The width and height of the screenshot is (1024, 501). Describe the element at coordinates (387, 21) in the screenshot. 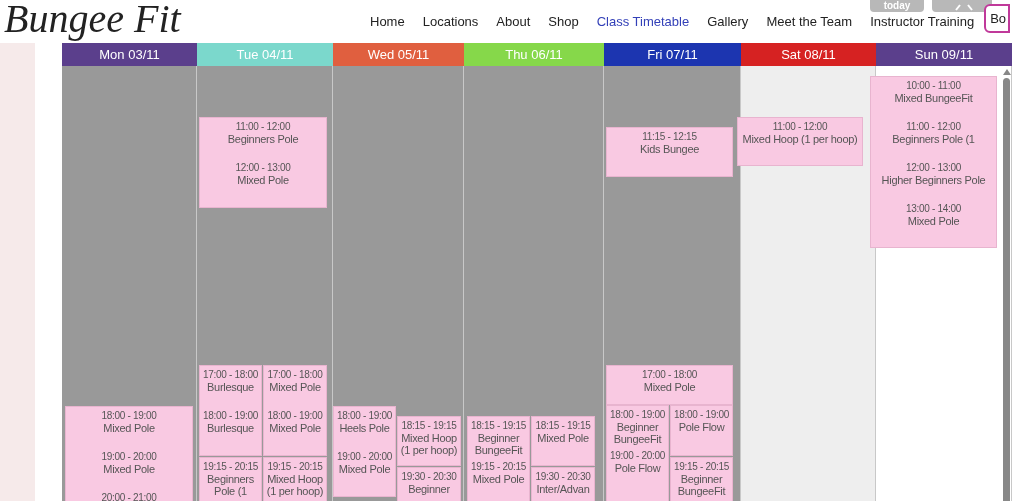

I see `nav-link: Home` at that location.